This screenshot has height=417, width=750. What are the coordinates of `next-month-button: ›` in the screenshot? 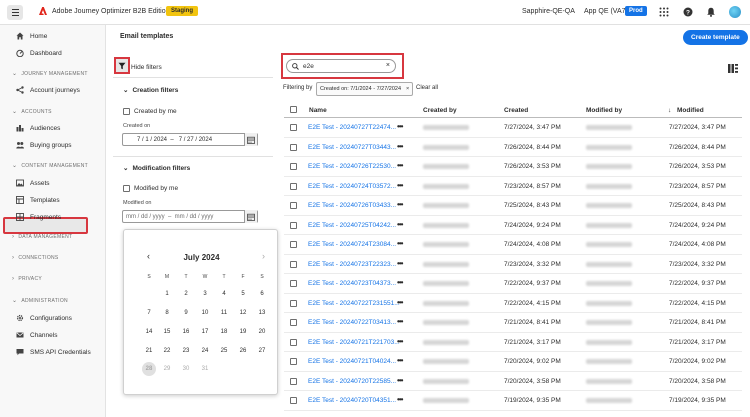 It's located at (263, 256).